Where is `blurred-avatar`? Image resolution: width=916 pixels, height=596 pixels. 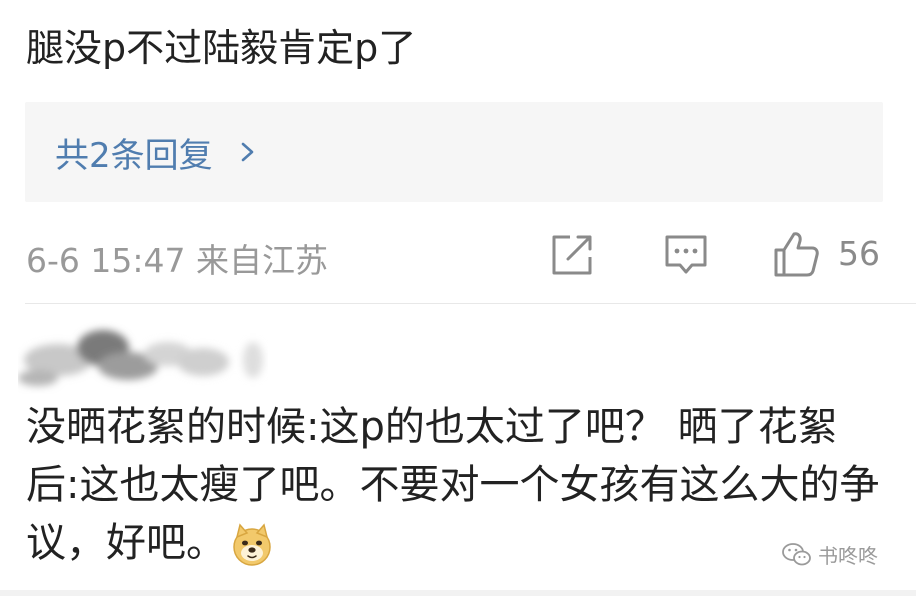
blurred-avatar is located at coordinates (140, 358).